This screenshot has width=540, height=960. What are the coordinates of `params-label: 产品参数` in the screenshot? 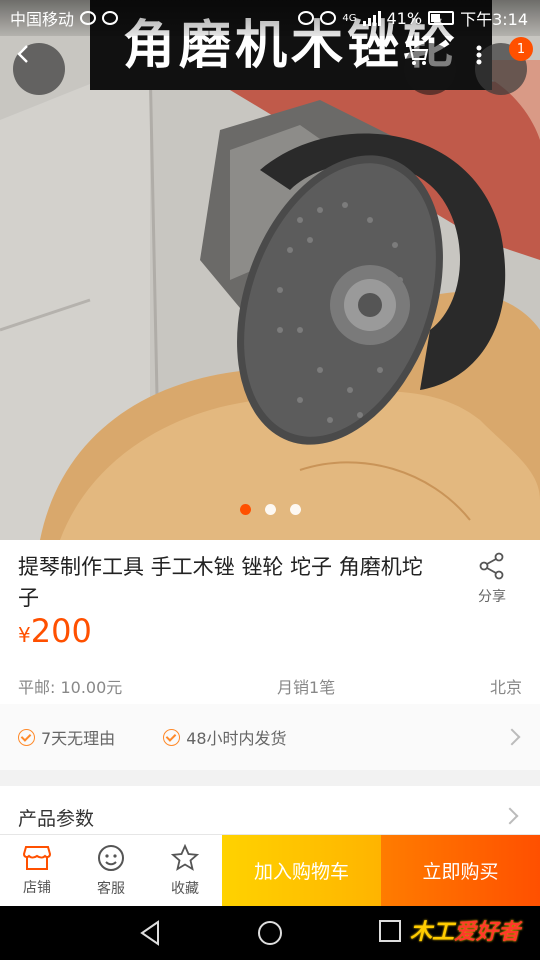 It's located at (56, 819).